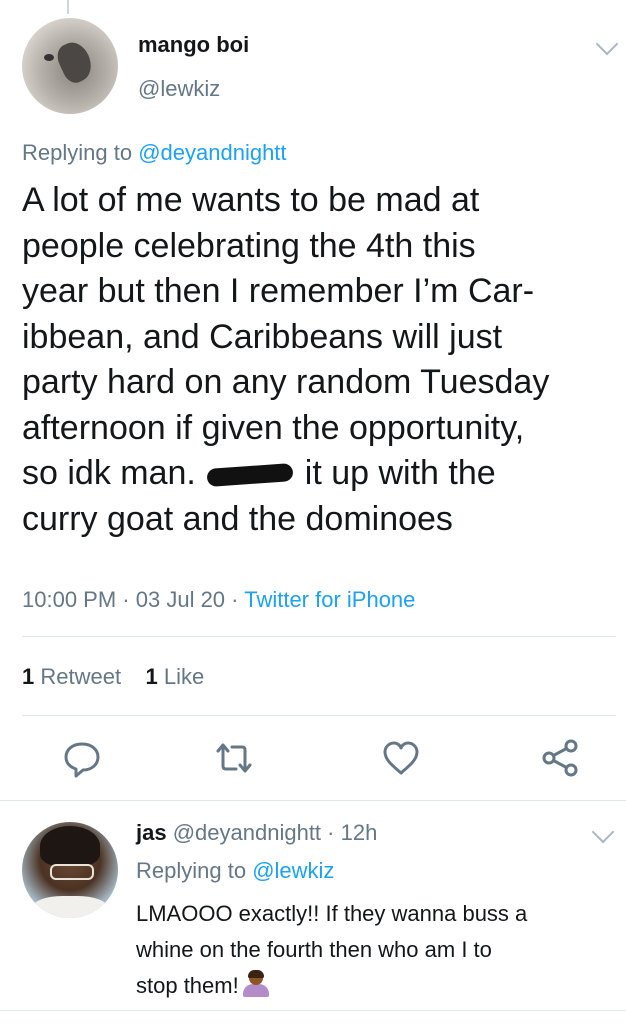 The image size is (626, 1024). I want to click on retweet-icon, so click(234, 758).